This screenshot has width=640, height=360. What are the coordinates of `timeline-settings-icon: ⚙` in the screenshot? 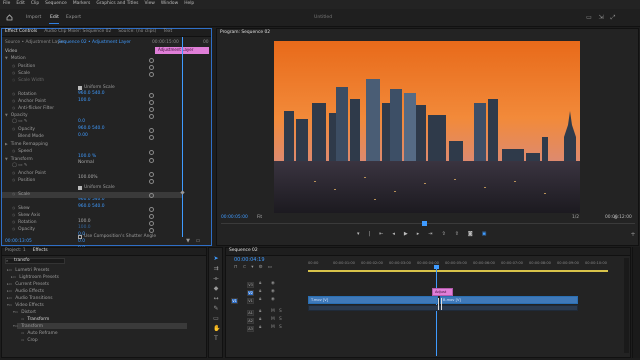 It's located at (261, 268).